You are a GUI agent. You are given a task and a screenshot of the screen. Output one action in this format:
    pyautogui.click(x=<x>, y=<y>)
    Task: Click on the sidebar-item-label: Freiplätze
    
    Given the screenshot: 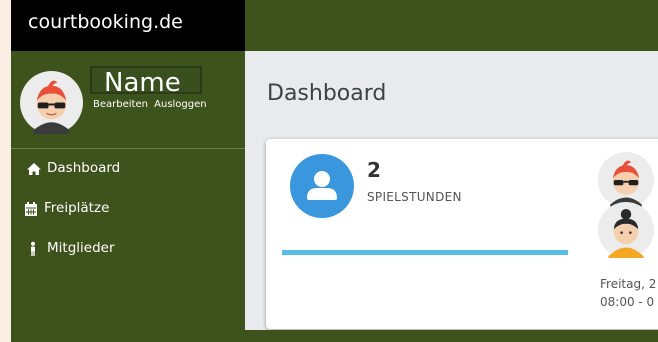 What is the action you would take?
    pyautogui.click(x=77, y=208)
    